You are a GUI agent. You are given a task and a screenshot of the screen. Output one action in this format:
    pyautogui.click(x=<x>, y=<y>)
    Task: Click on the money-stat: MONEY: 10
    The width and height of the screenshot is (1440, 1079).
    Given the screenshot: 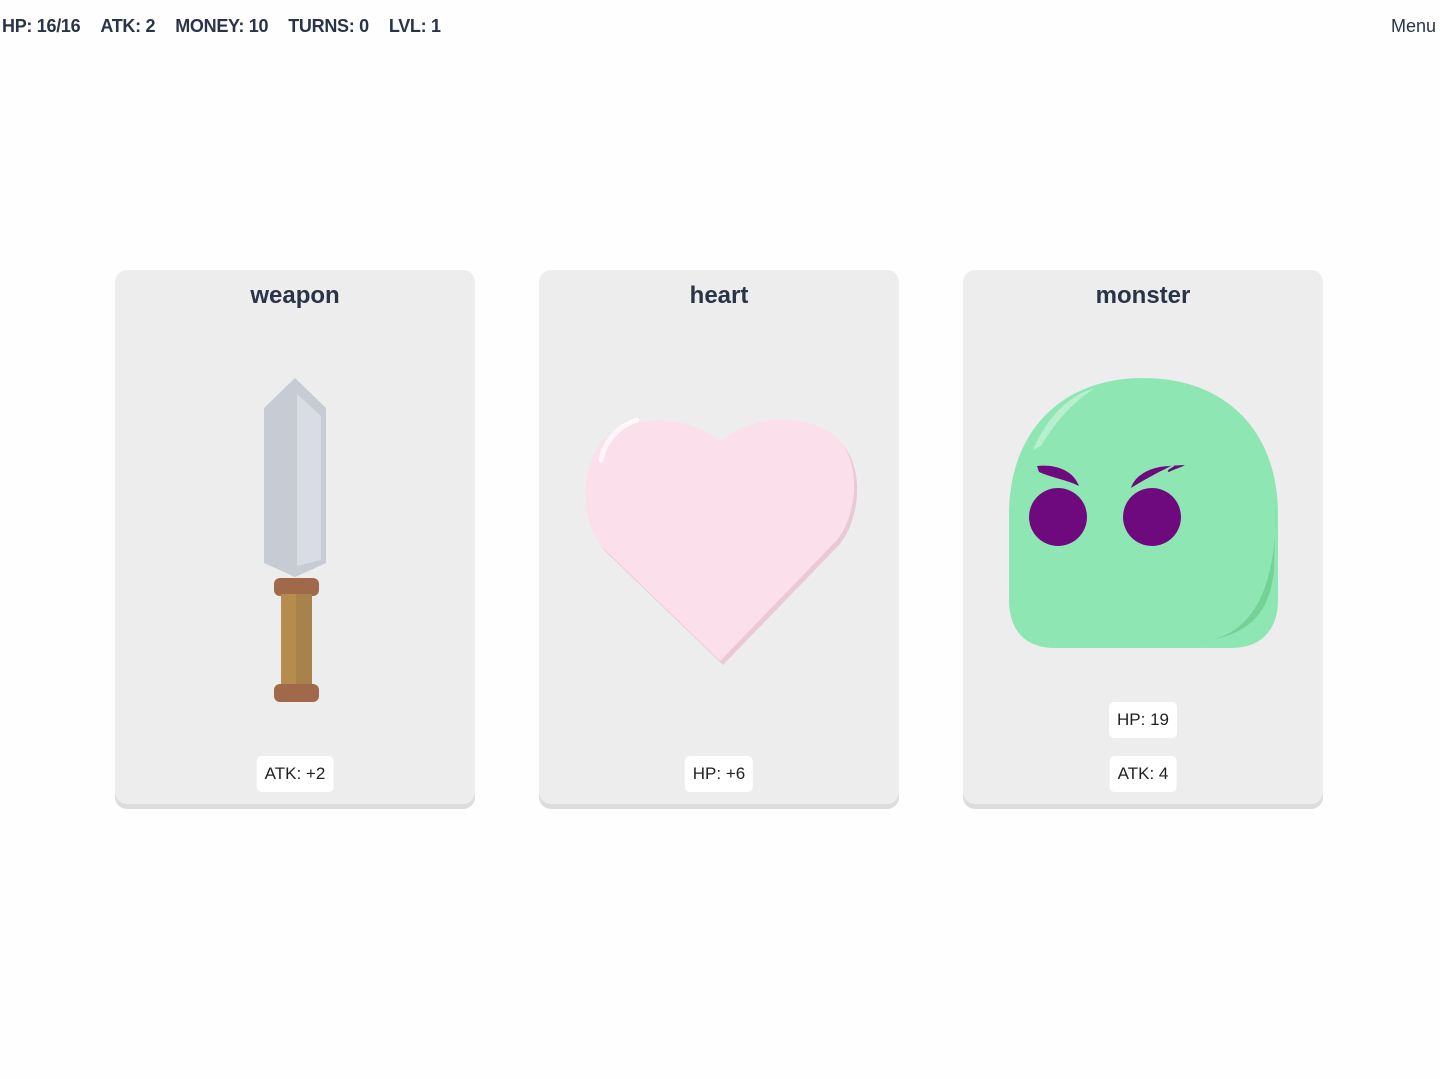 What is the action you would take?
    pyautogui.click(x=222, y=26)
    